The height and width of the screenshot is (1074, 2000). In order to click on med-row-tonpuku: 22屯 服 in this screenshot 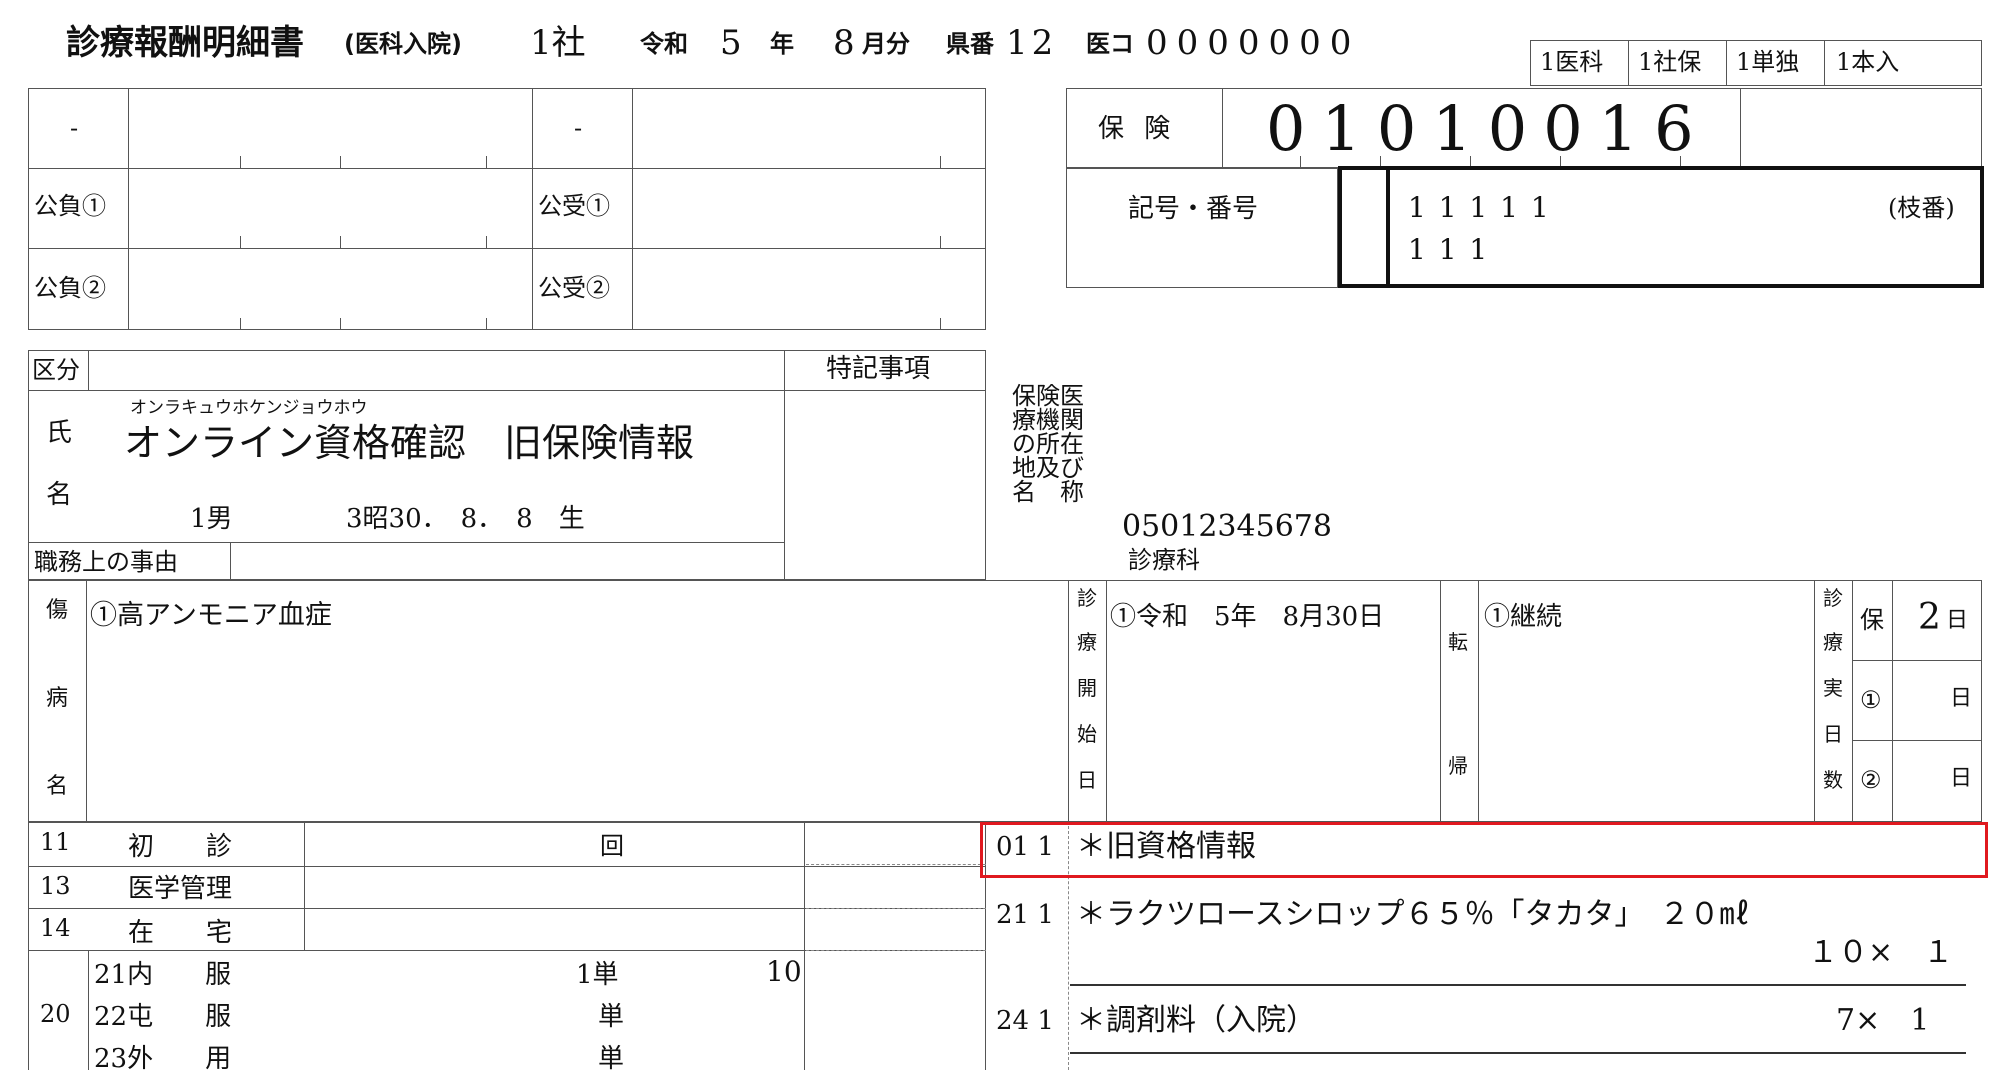, I will do `click(163, 1017)`.